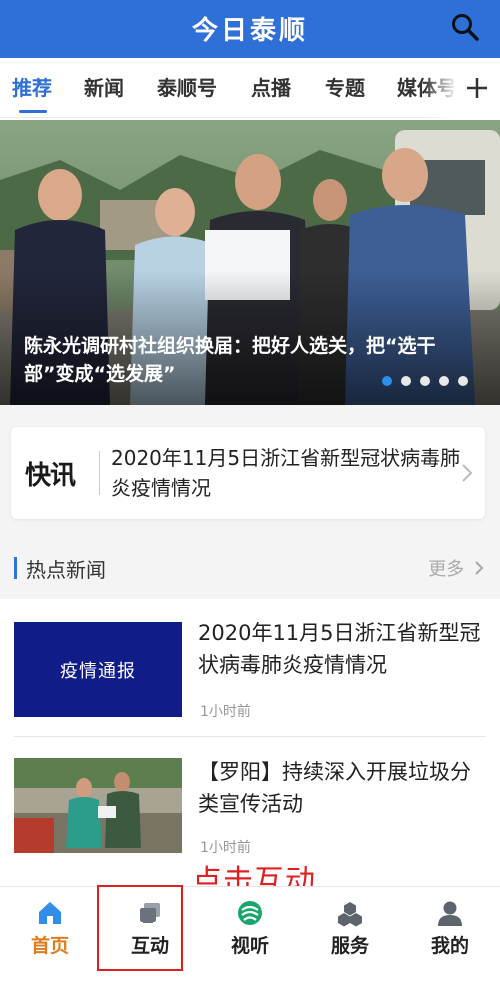  Describe the element at coordinates (456, 568) in the screenshot. I see `more-link: 更多` at that location.